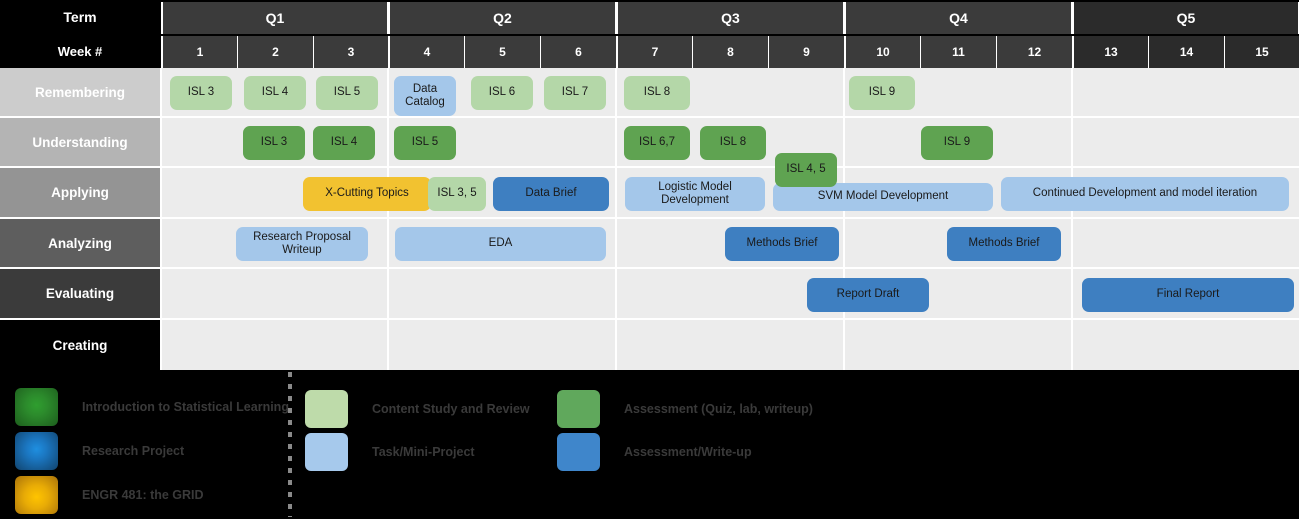  Describe the element at coordinates (185, 407) in the screenshot. I see `legend-label-intro-statistical-learning: Introduction to Statistical Learning` at that location.